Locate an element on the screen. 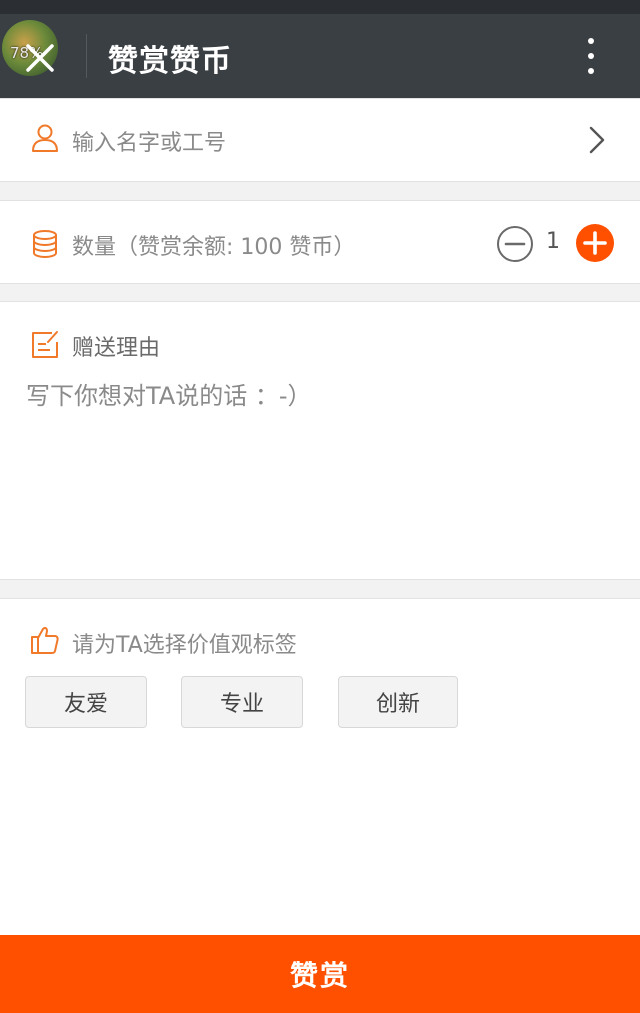  header-bar: 78% 赞赏赞币 is located at coordinates (320, 56).